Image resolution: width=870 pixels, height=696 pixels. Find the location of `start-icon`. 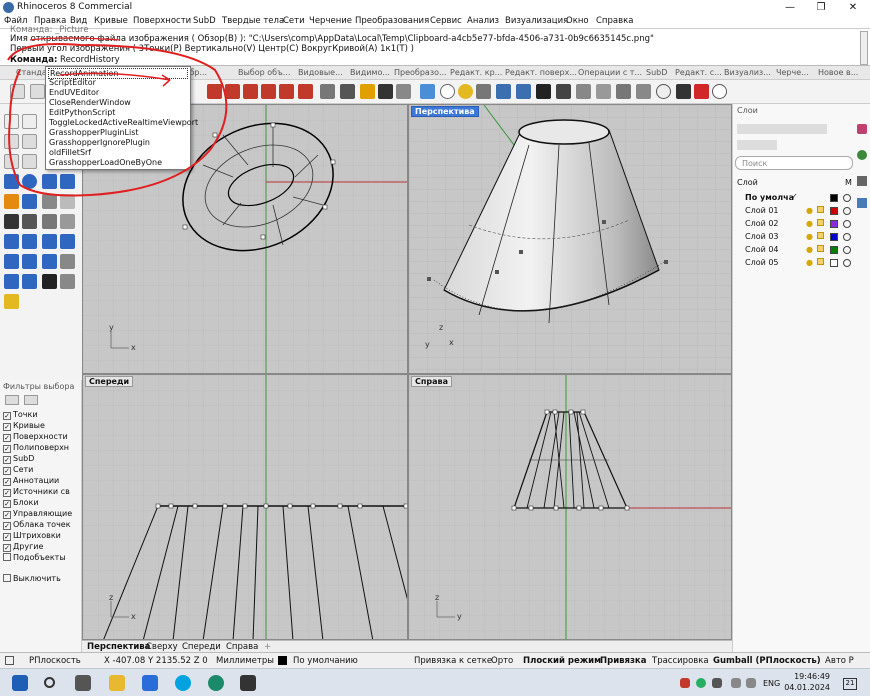

start-icon is located at coordinates (20, 683).